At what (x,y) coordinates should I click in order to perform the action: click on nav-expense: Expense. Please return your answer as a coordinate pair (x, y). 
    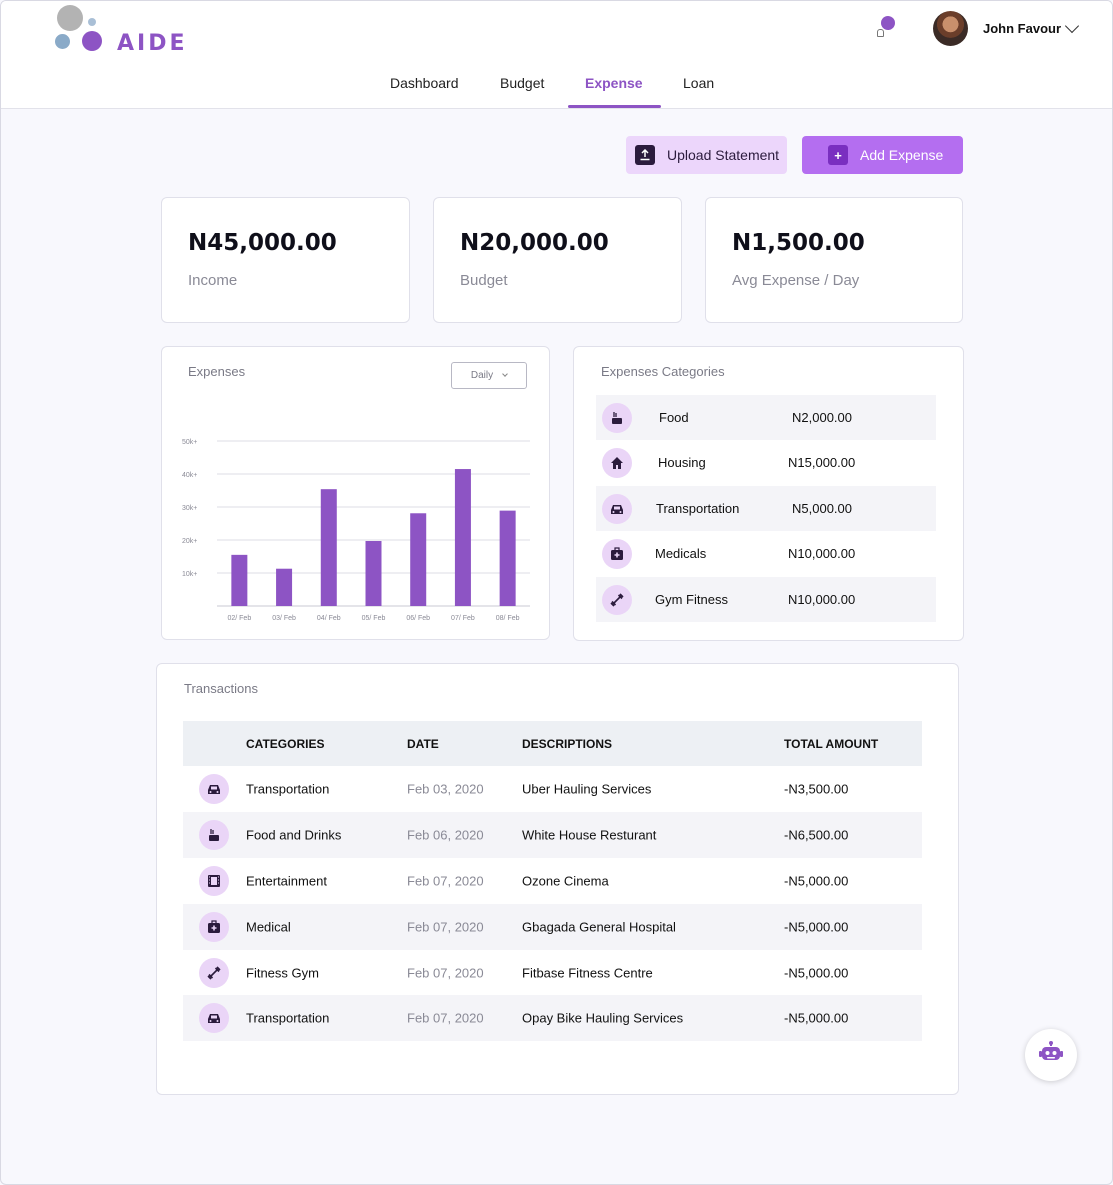
    Looking at the image, I should click on (614, 83).